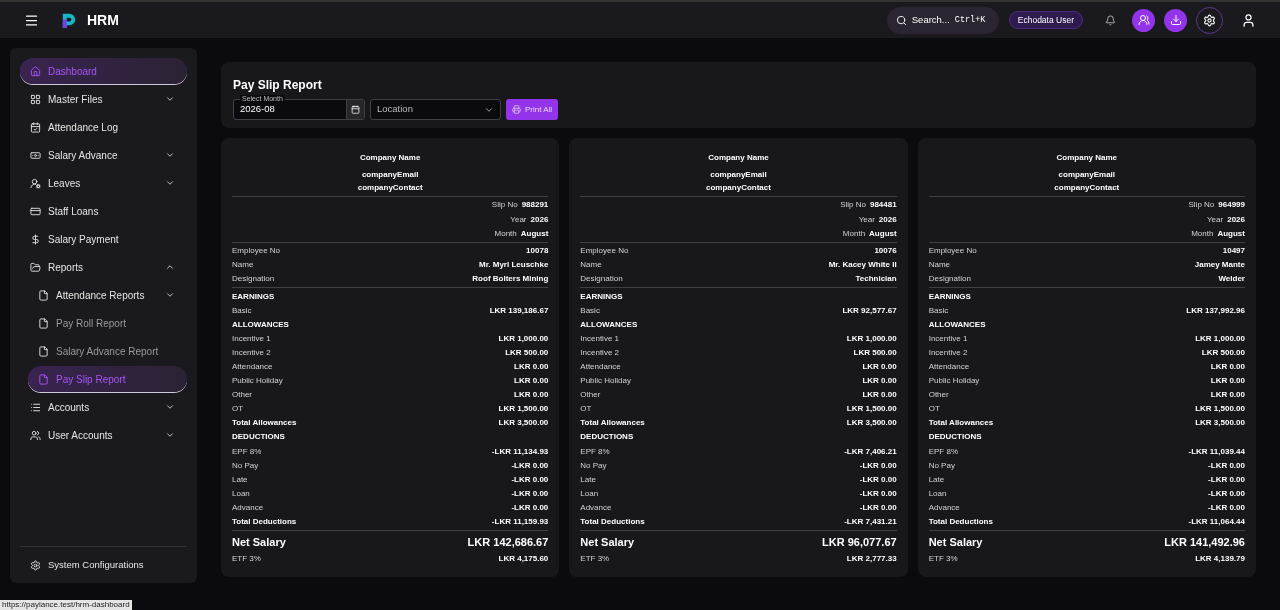  Describe the element at coordinates (949, 279) in the screenshot. I see `row-label: Designation` at that location.